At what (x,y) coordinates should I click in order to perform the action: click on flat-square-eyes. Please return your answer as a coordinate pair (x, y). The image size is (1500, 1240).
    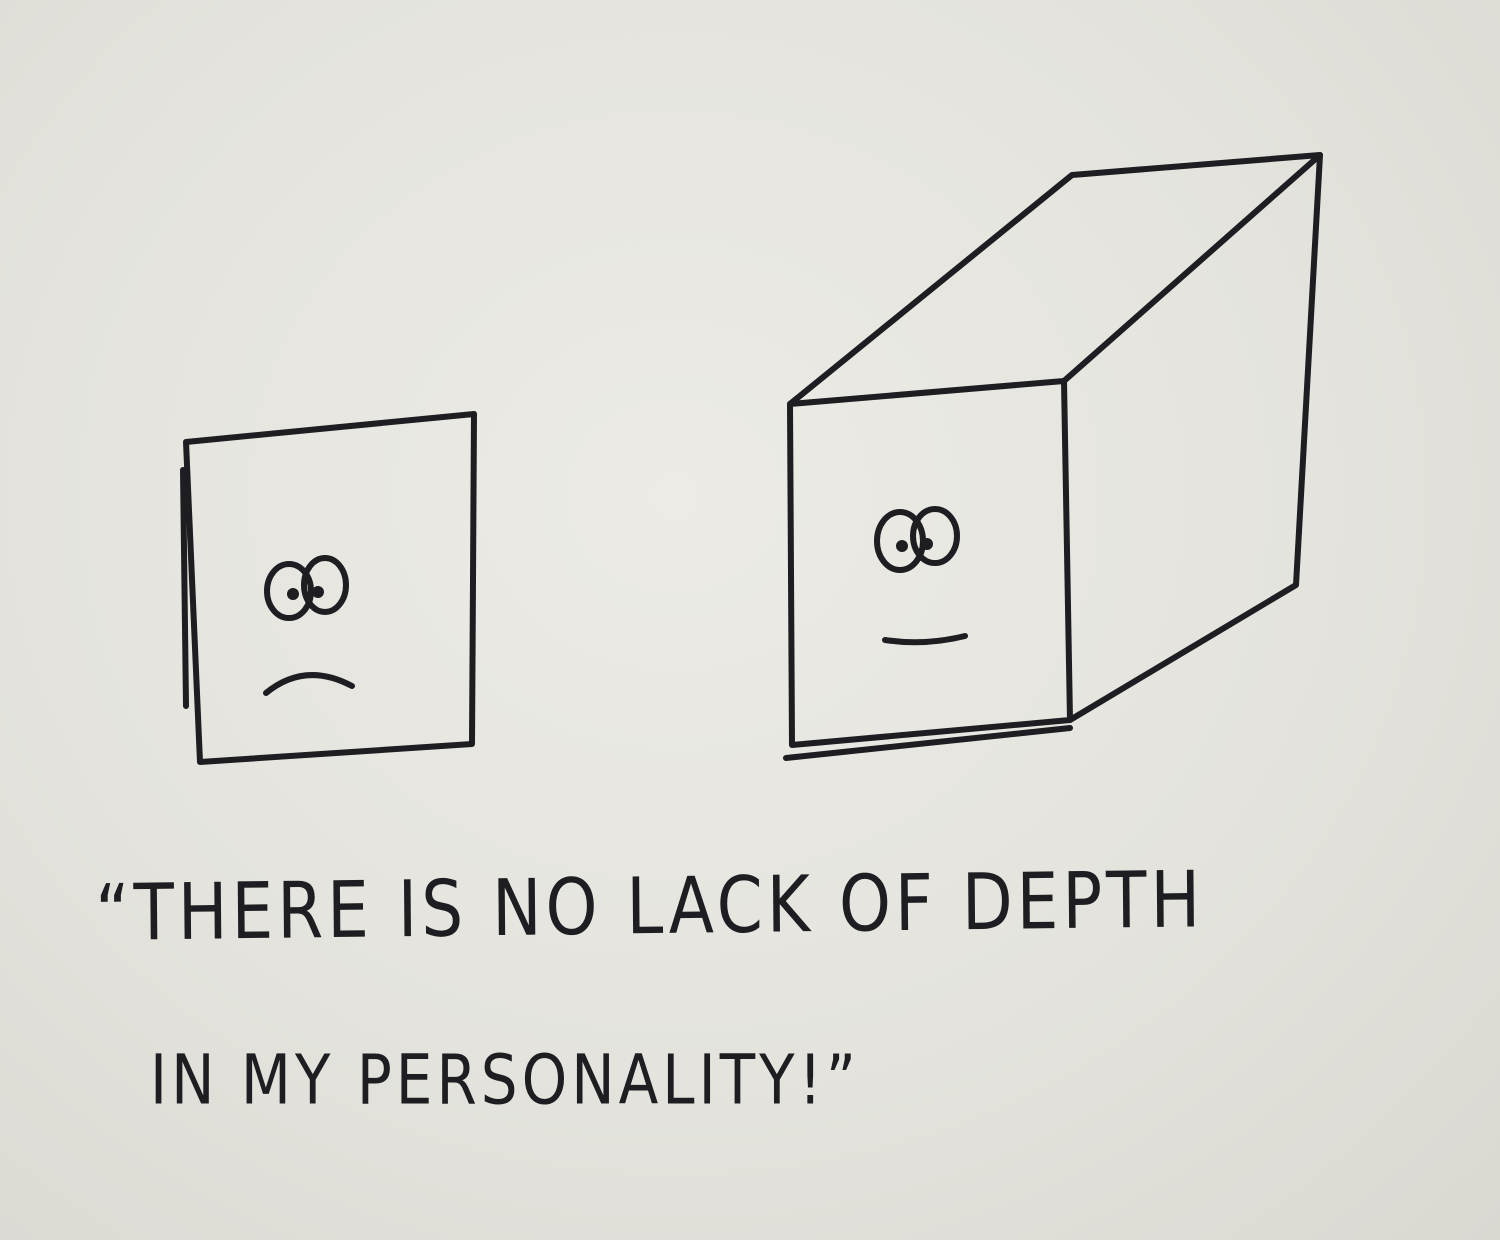
    Looking at the image, I should click on (306, 588).